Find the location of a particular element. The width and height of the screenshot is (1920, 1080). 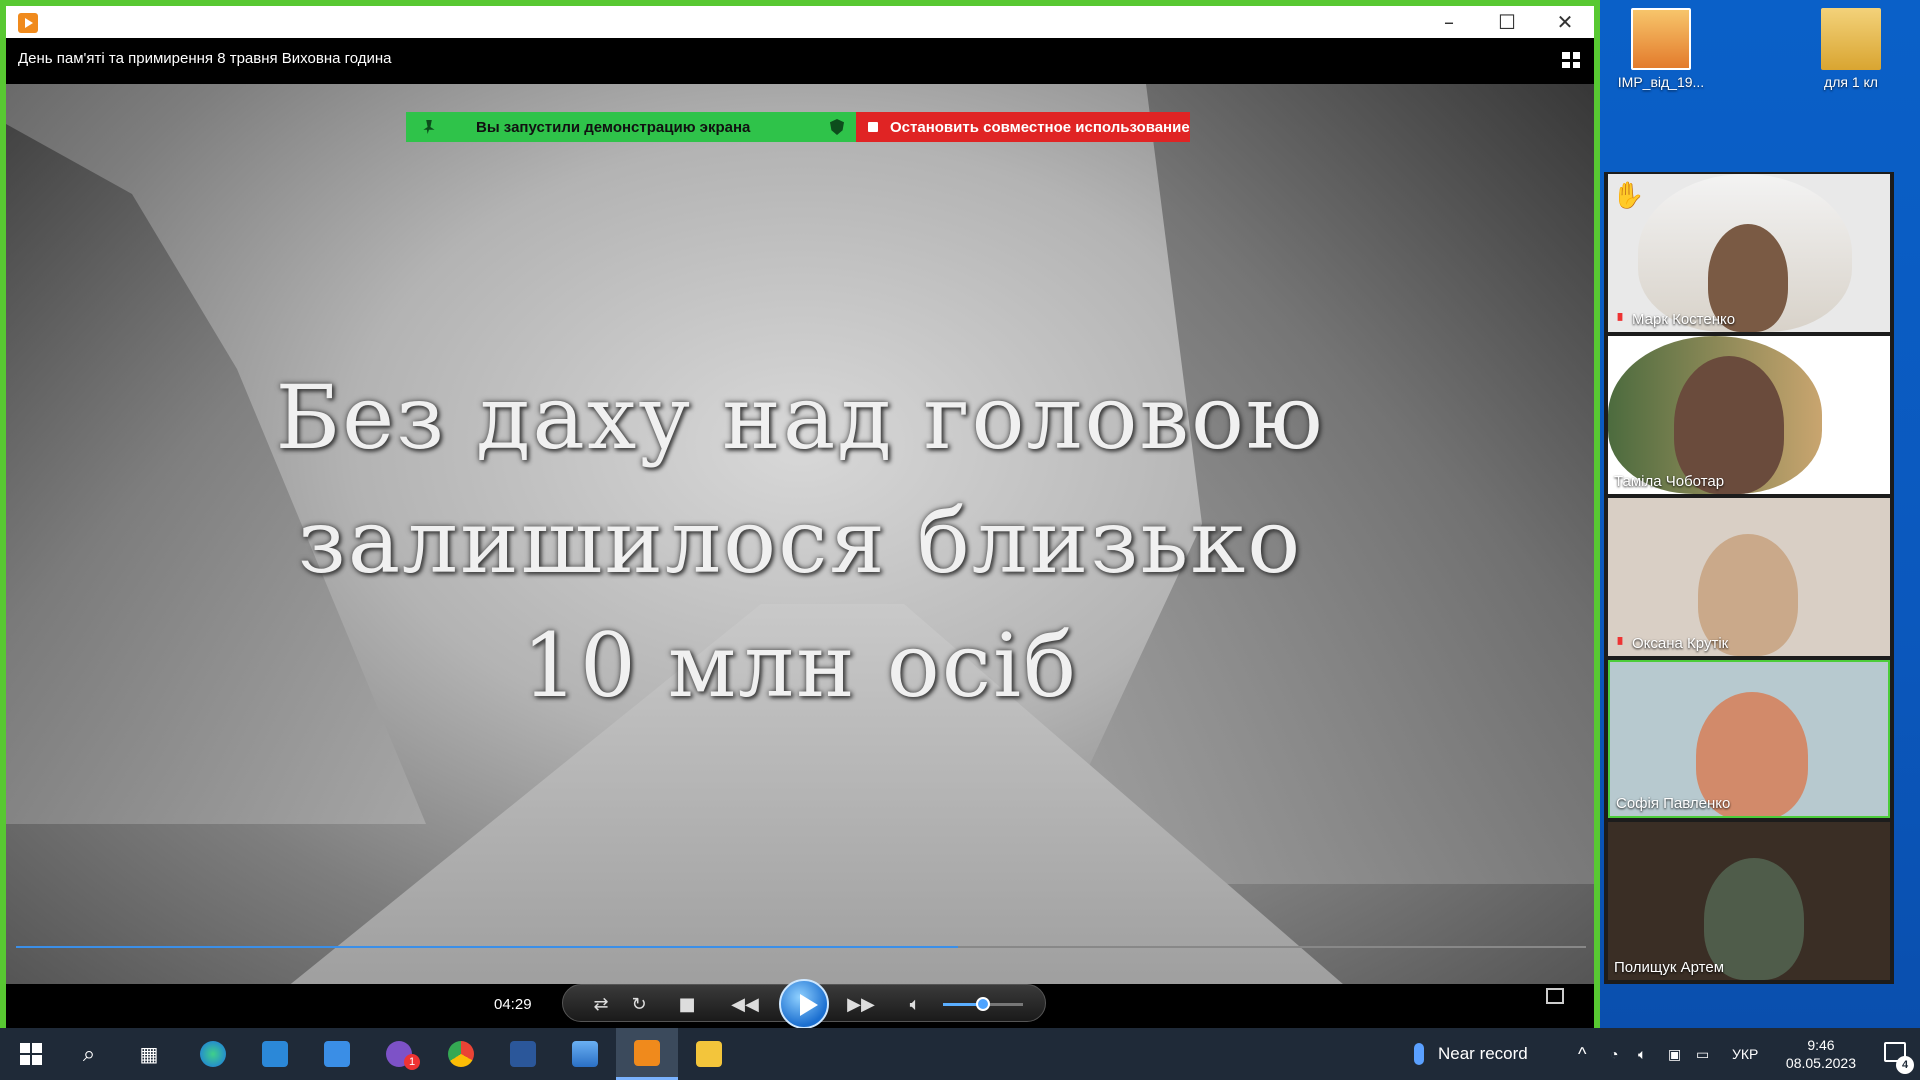

taskbar-photos is located at coordinates (585, 1054).